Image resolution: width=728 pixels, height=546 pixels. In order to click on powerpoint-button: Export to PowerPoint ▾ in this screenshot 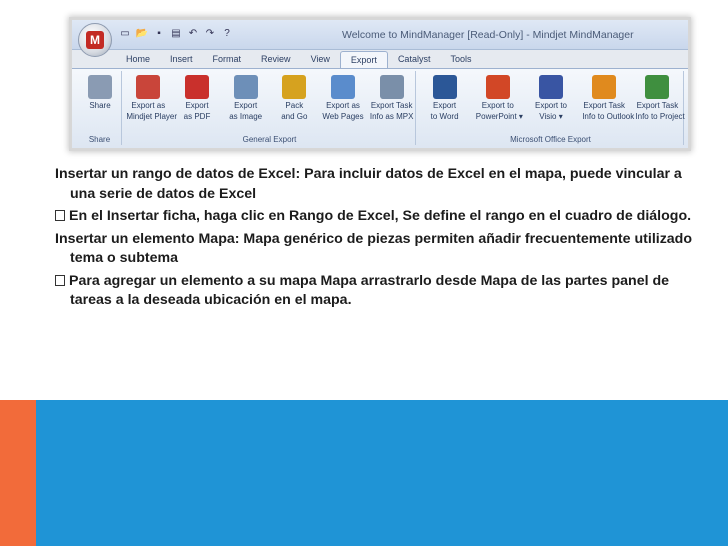, I will do `click(499, 98)`.